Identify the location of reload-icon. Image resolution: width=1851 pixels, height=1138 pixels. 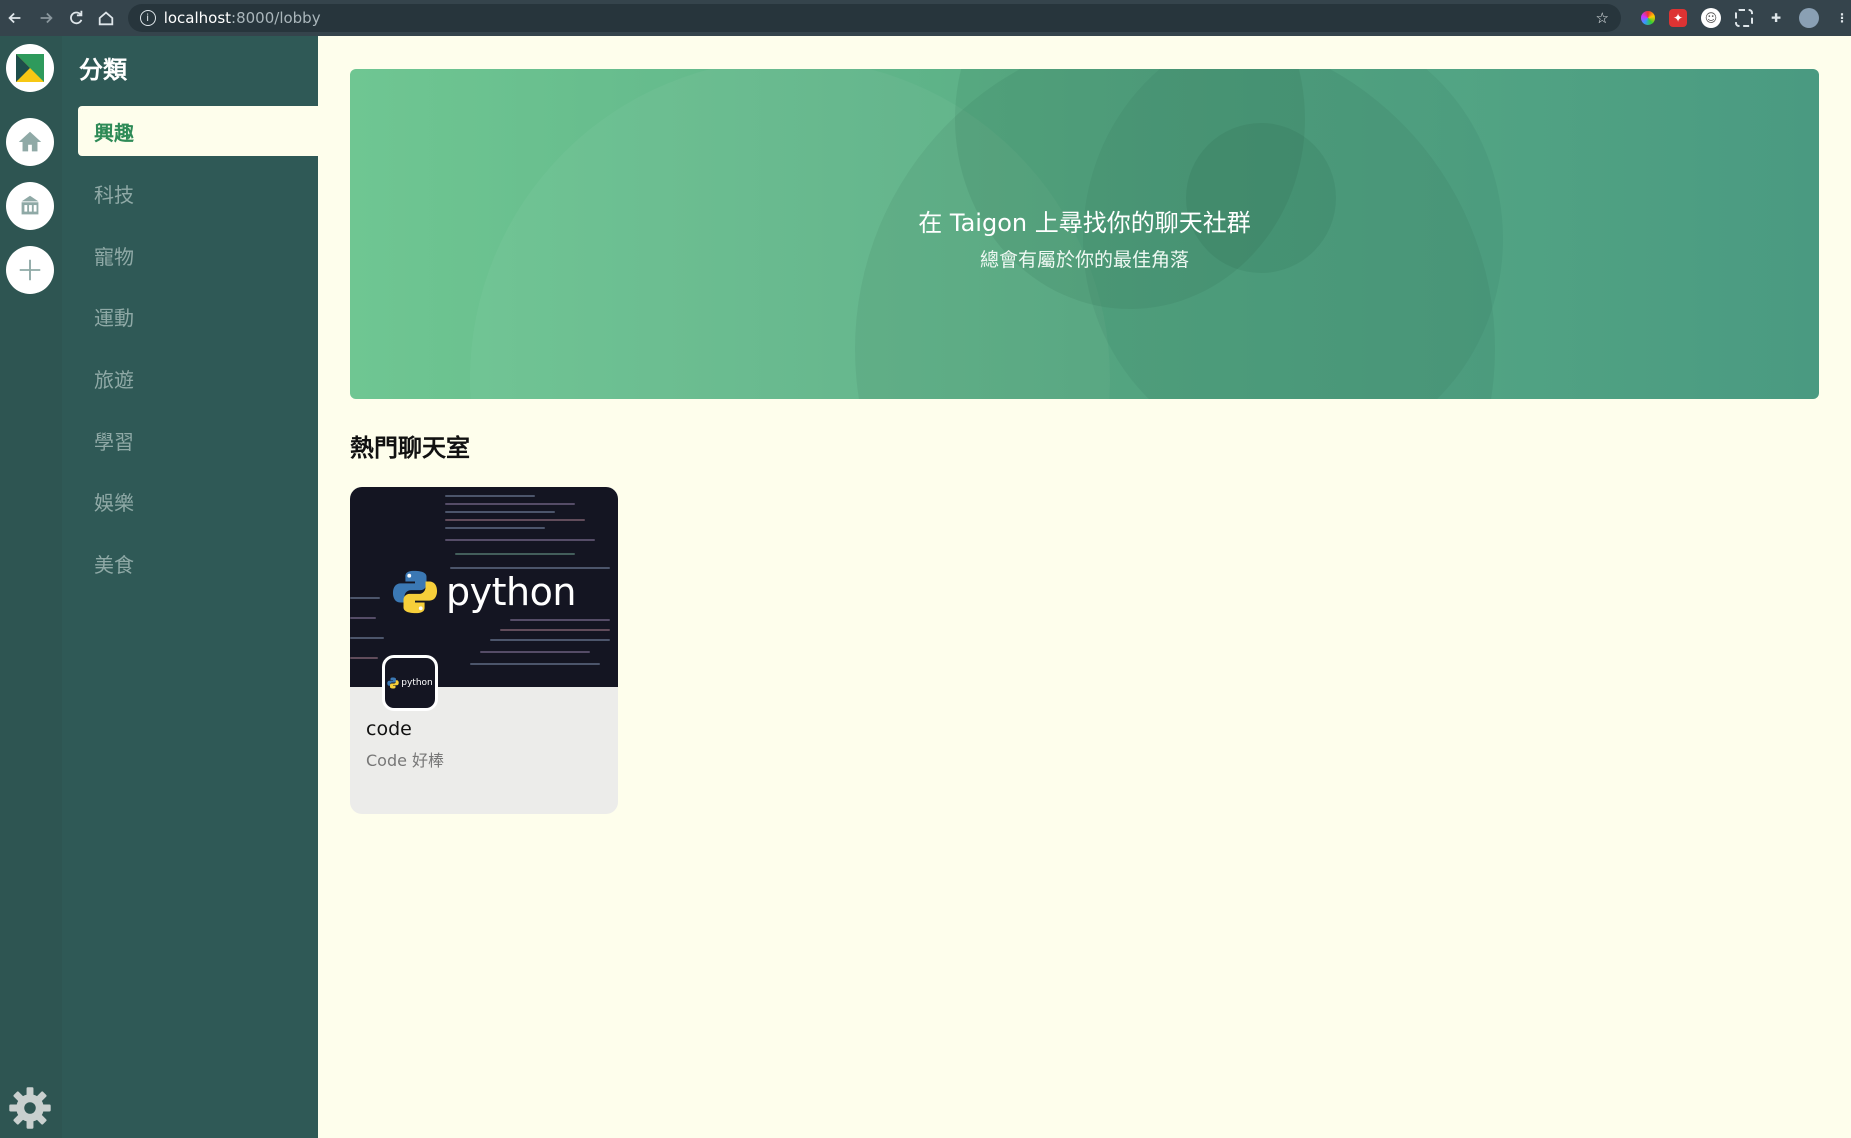
(76, 18).